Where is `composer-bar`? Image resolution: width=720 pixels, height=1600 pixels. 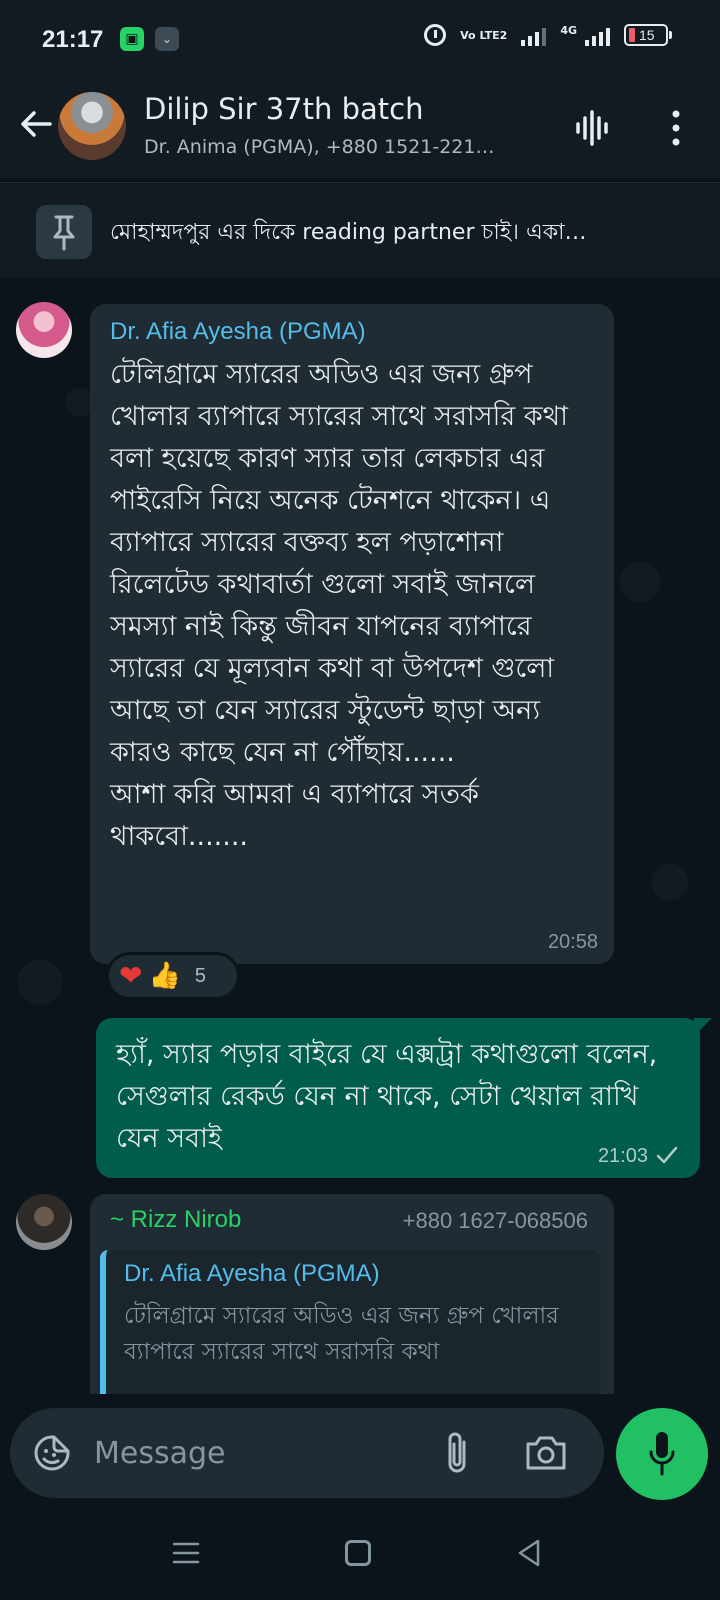
composer-bar is located at coordinates (360, 1453).